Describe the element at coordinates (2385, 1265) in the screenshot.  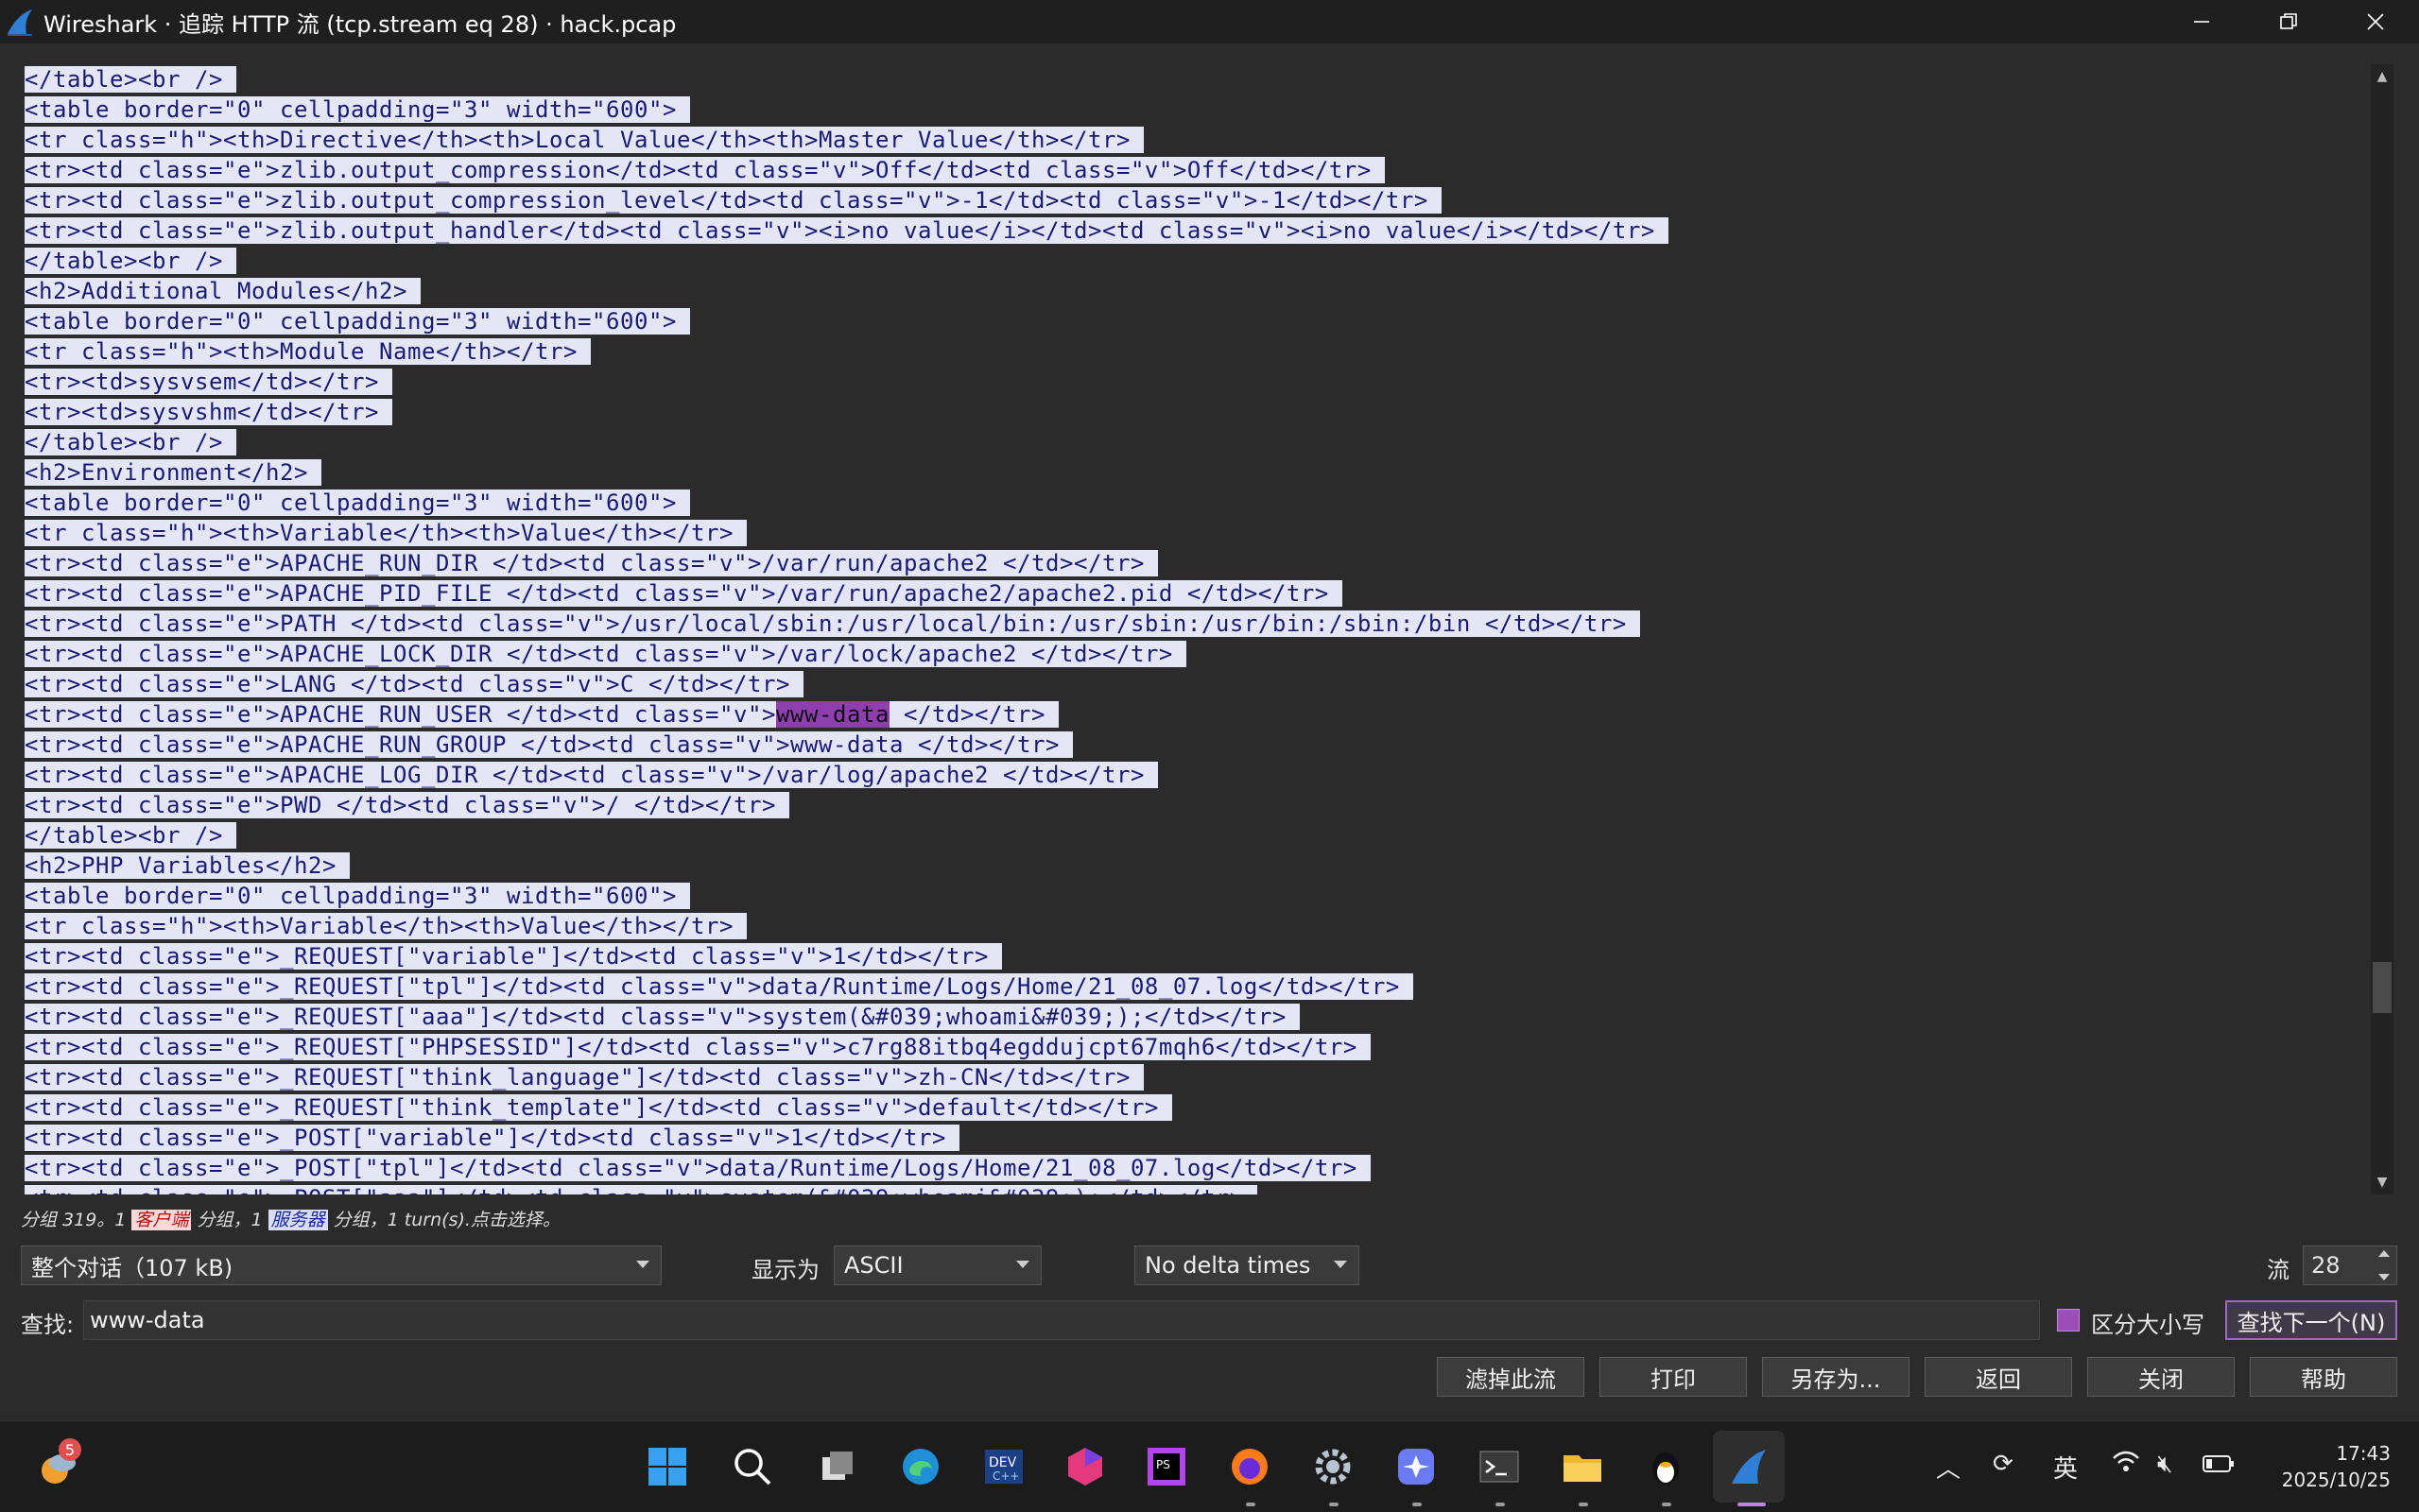
I see `spin-arrows` at that location.